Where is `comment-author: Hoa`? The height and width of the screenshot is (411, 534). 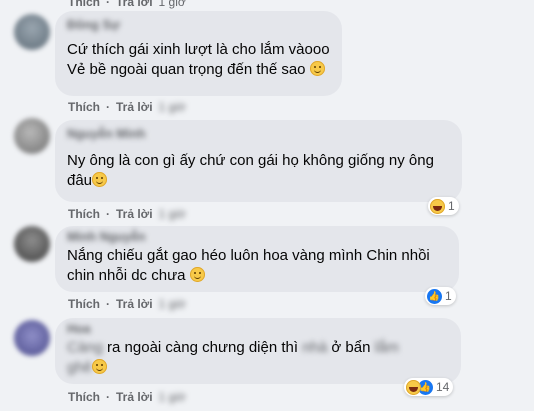 comment-author: Hoa is located at coordinates (258, 329).